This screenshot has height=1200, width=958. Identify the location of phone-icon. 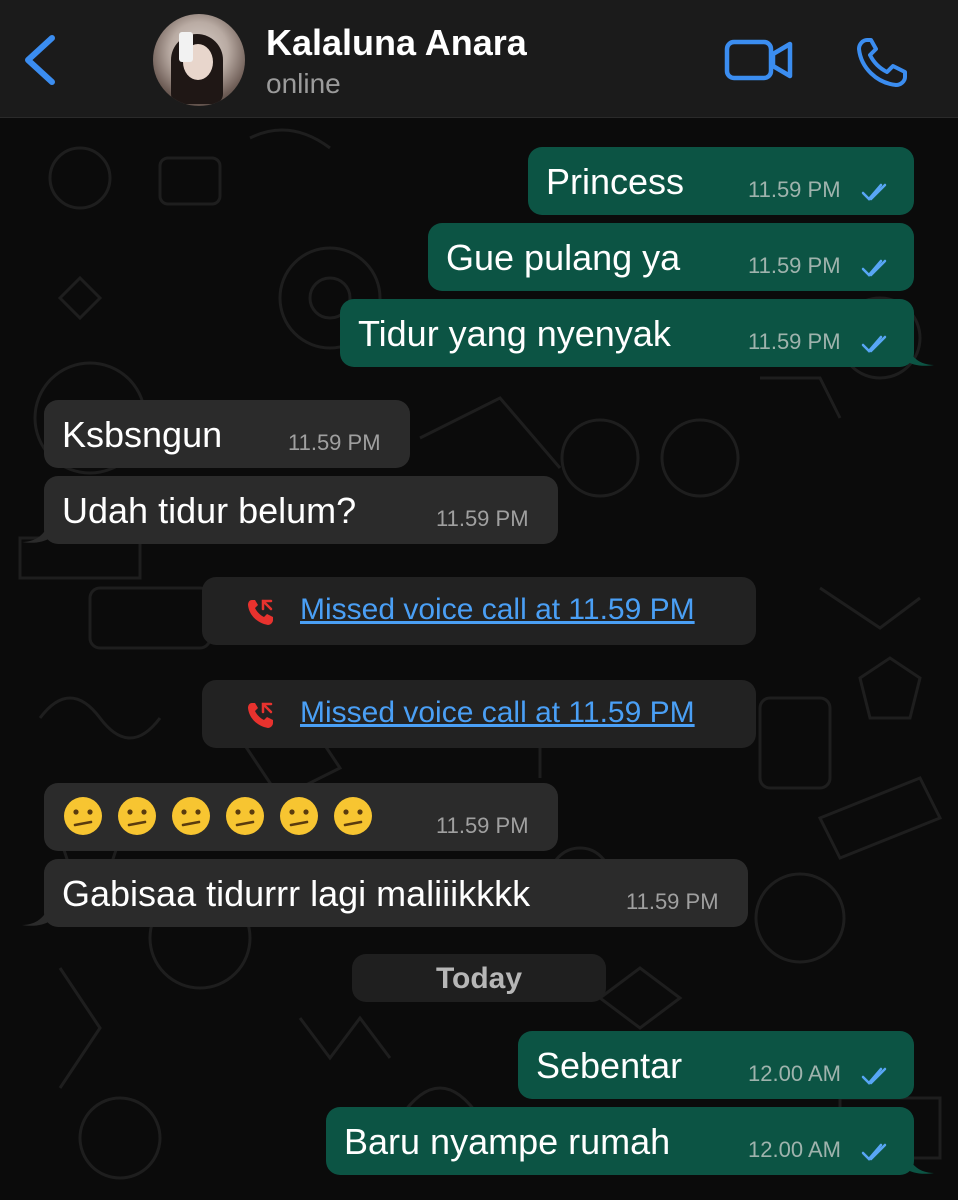
(882, 62).